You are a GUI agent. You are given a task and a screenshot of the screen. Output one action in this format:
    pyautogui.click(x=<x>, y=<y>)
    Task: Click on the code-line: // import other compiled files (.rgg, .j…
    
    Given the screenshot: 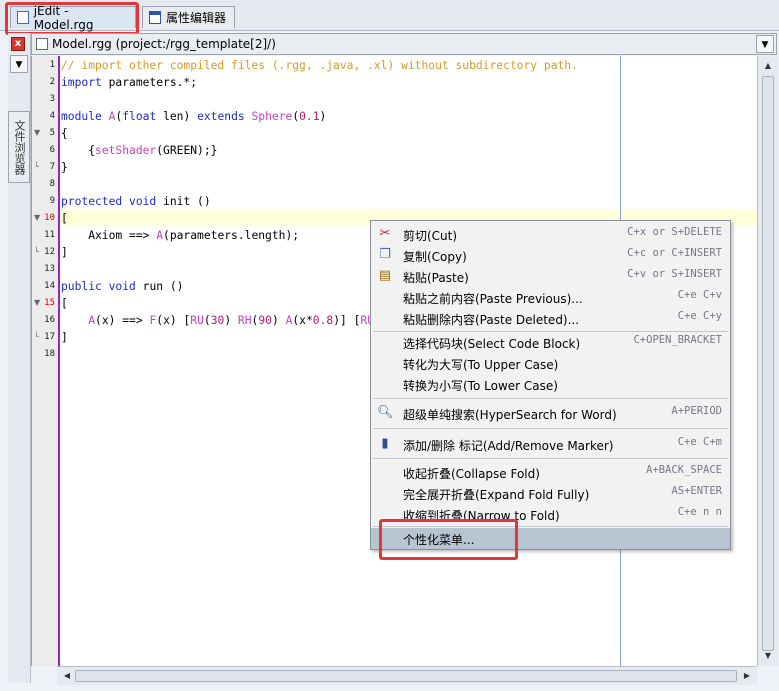 What is the action you would take?
    pyautogui.click(x=319, y=65)
    